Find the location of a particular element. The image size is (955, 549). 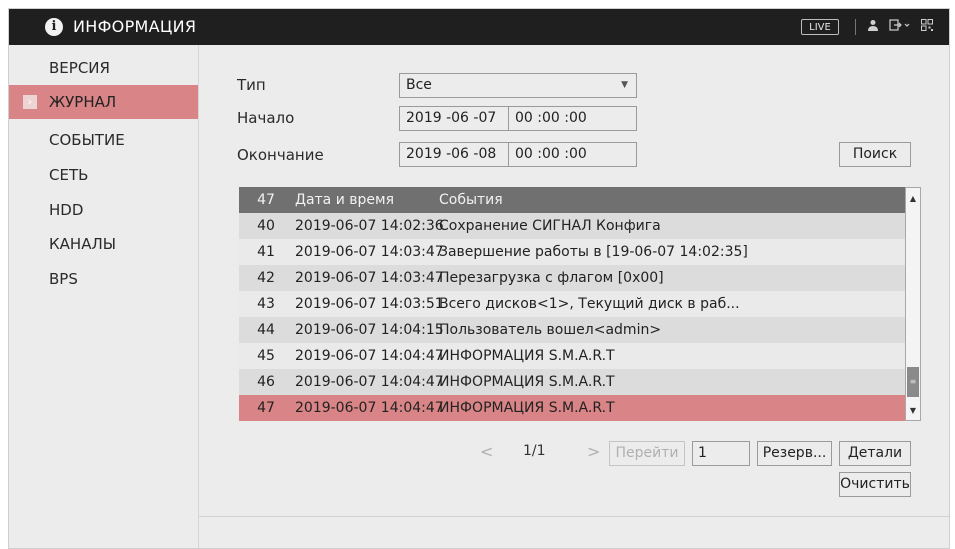

start-datetime-field: 2019 -06 -07 00 :00 :00 is located at coordinates (518, 118).